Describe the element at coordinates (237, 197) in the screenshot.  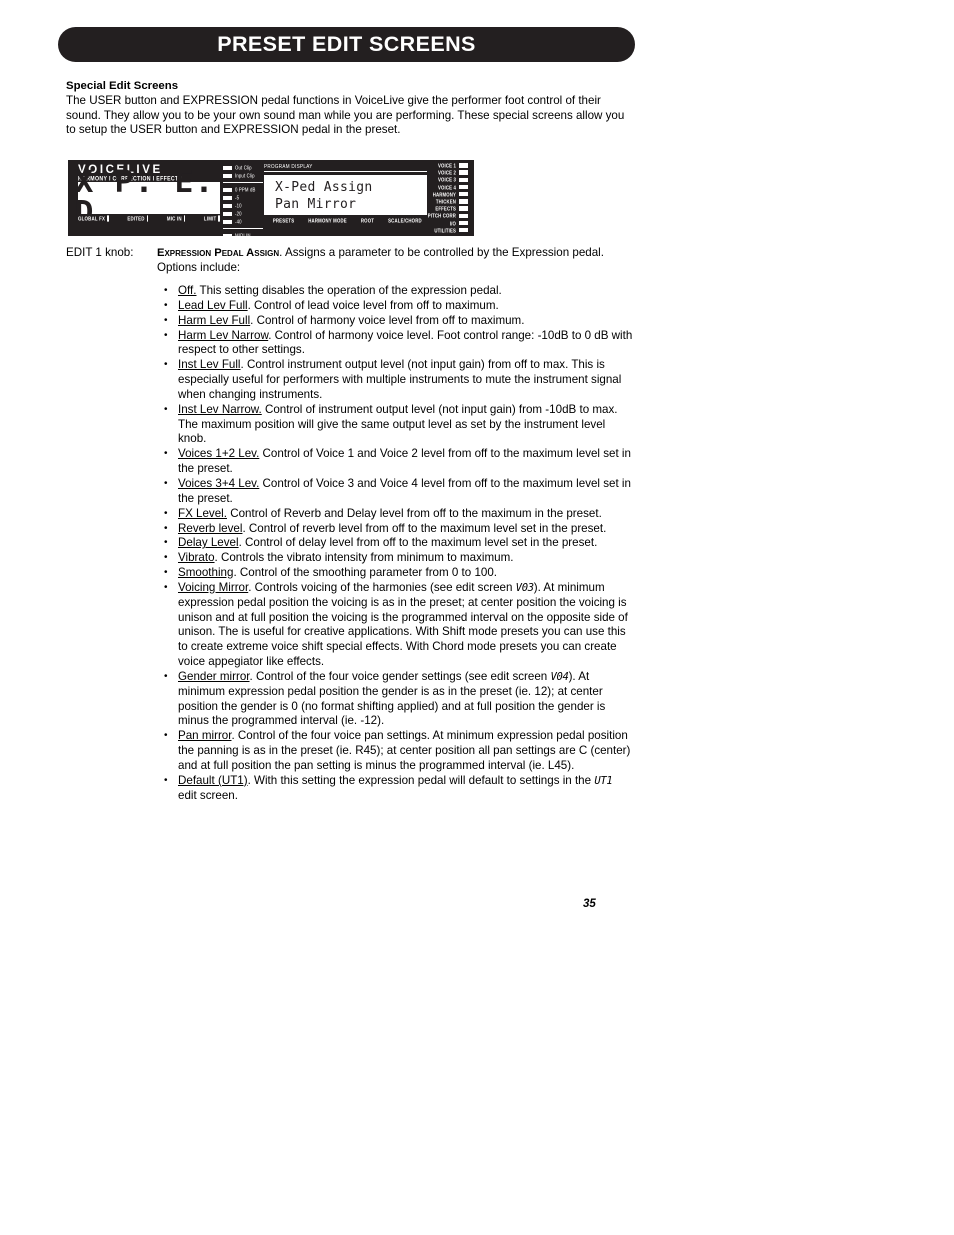
I see `meter-scale-5-label: -5` at that location.